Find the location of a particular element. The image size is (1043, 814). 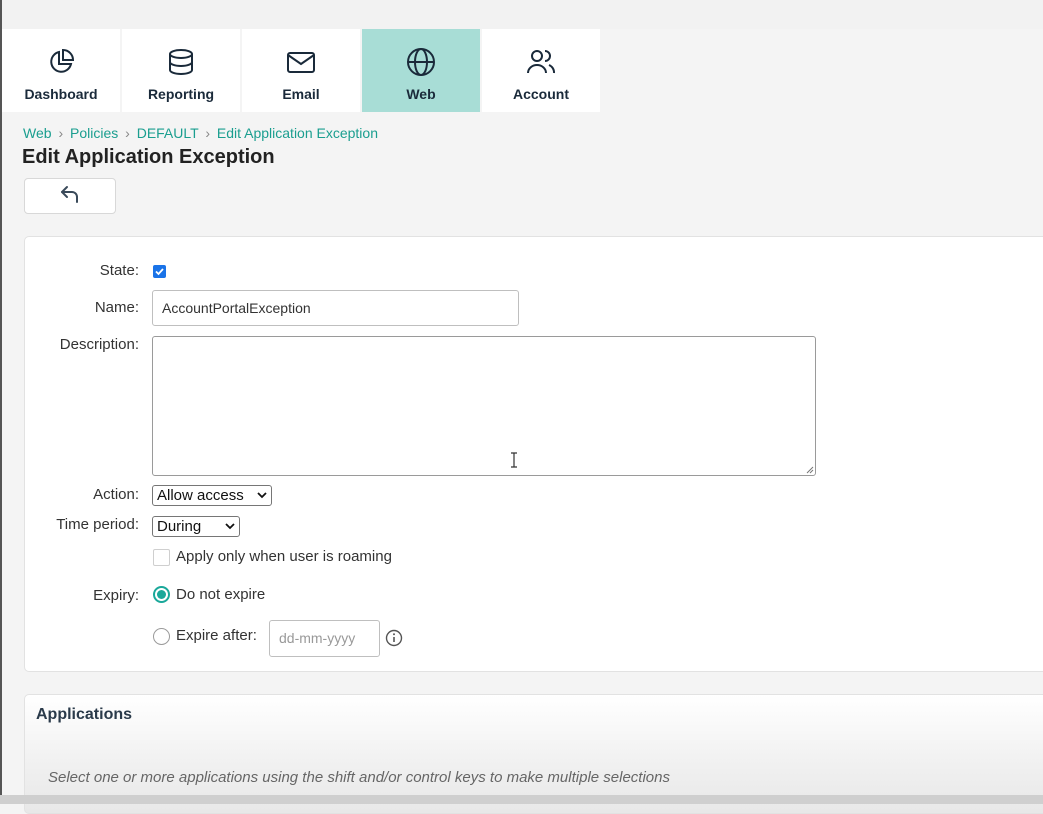

pie-chart-icon is located at coordinates (61, 62).